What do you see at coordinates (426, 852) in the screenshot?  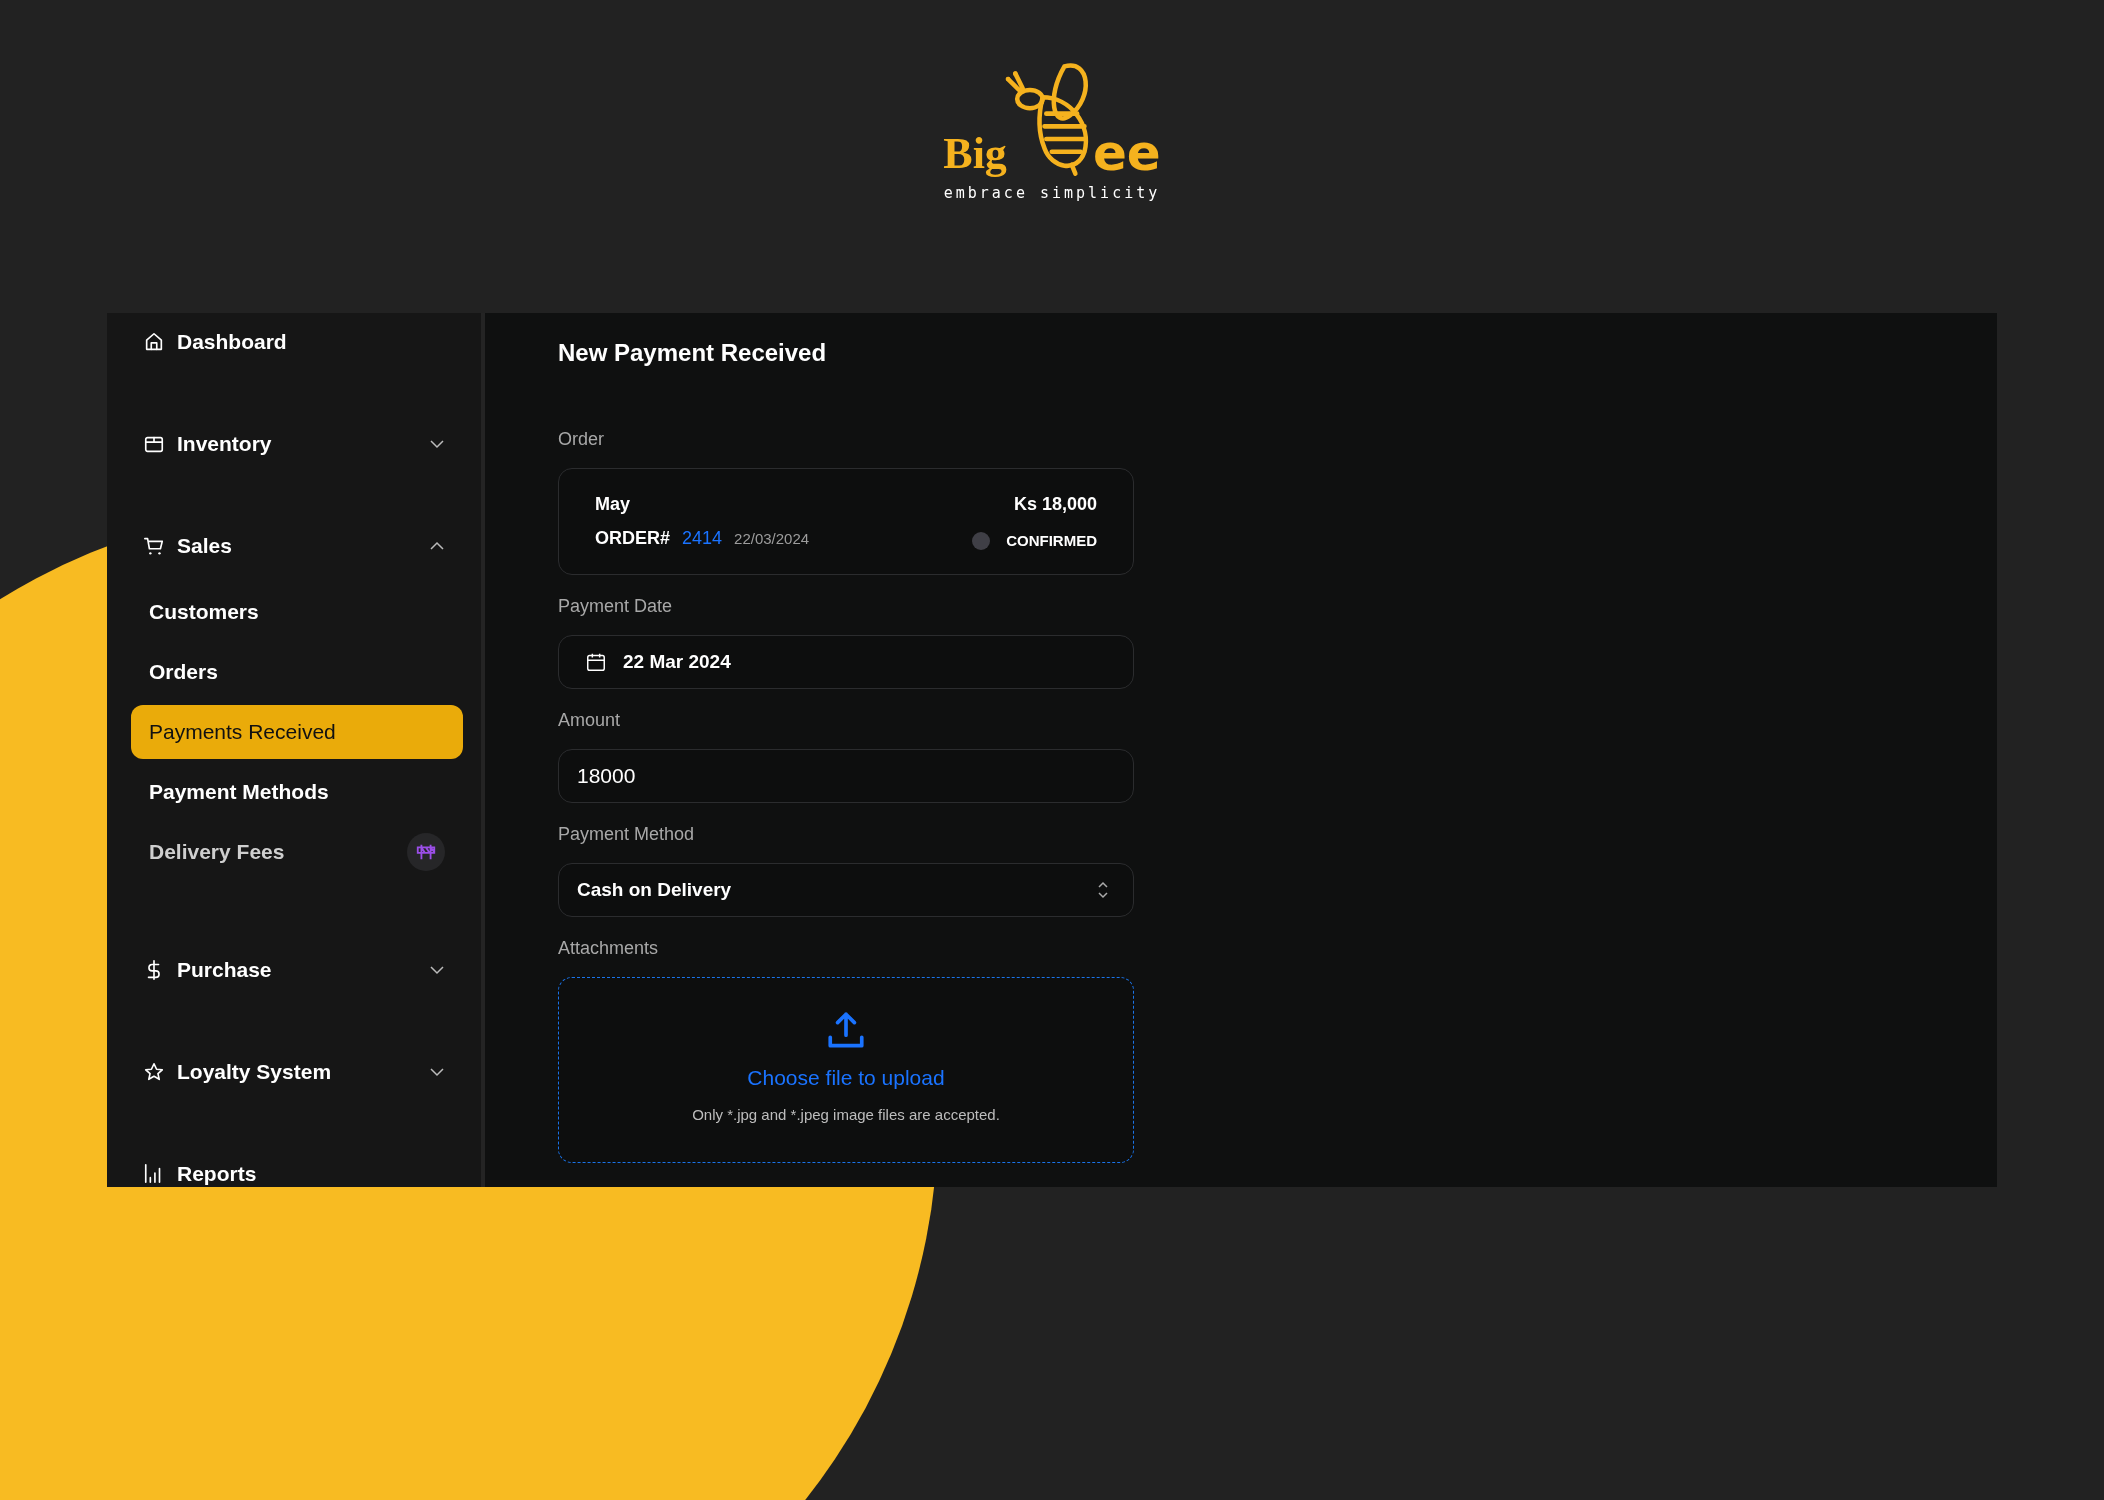 I see `barrier-icon` at bounding box center [426, 852].